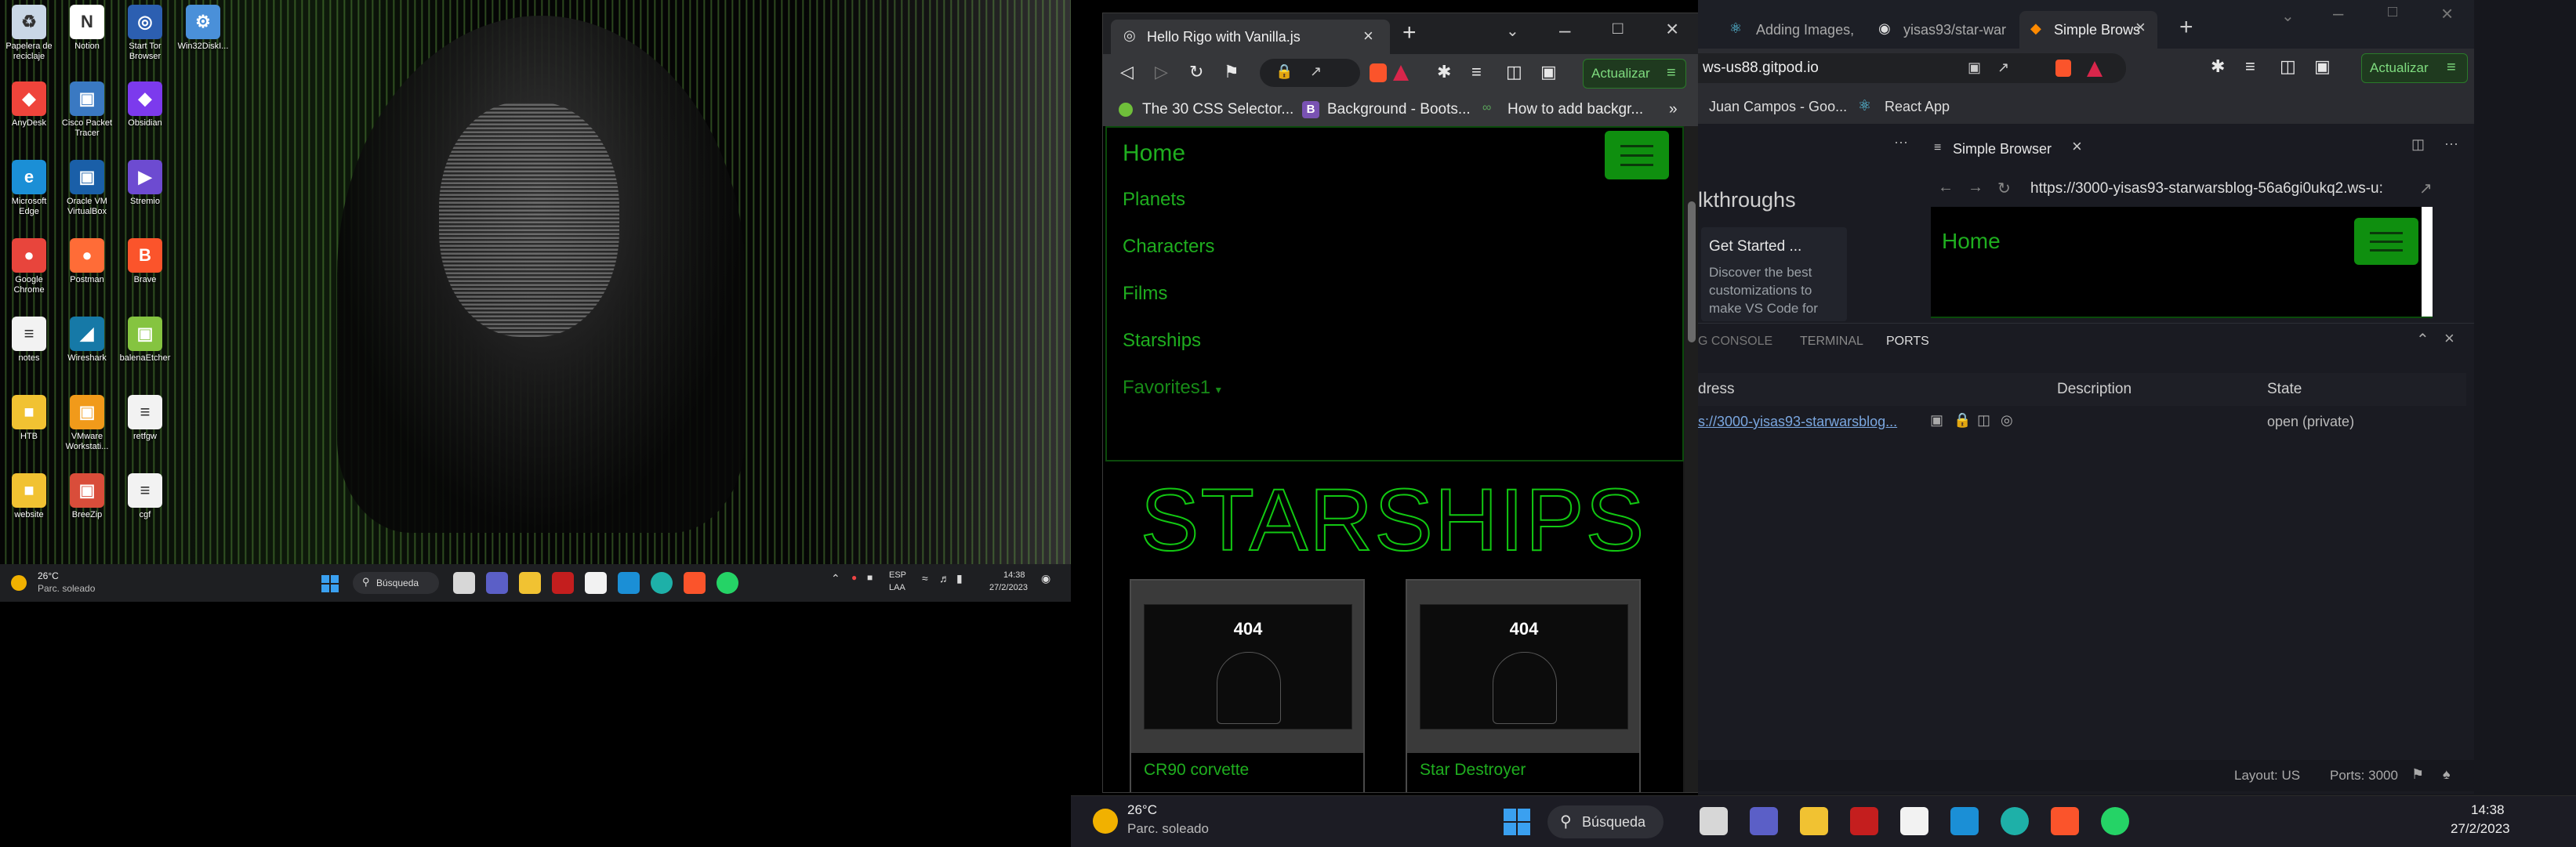 Image resolution: width=2576 pixels, height=847 pixels. Describe the element at coordinates (1444, 72) in the screenshot. I see `extensions-icon: ✱` at that location.